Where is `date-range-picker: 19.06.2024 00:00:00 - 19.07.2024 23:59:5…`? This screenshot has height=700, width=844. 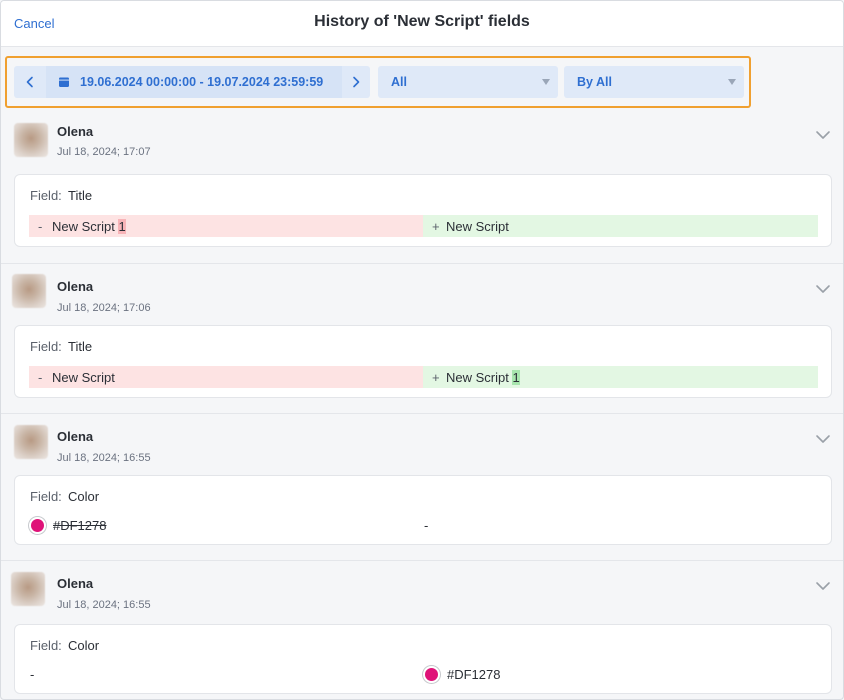 date-range-picker: 19.06.2024 00:00:00 - 19.07.2024 23:59:5… is located at coordinates (192, 82).